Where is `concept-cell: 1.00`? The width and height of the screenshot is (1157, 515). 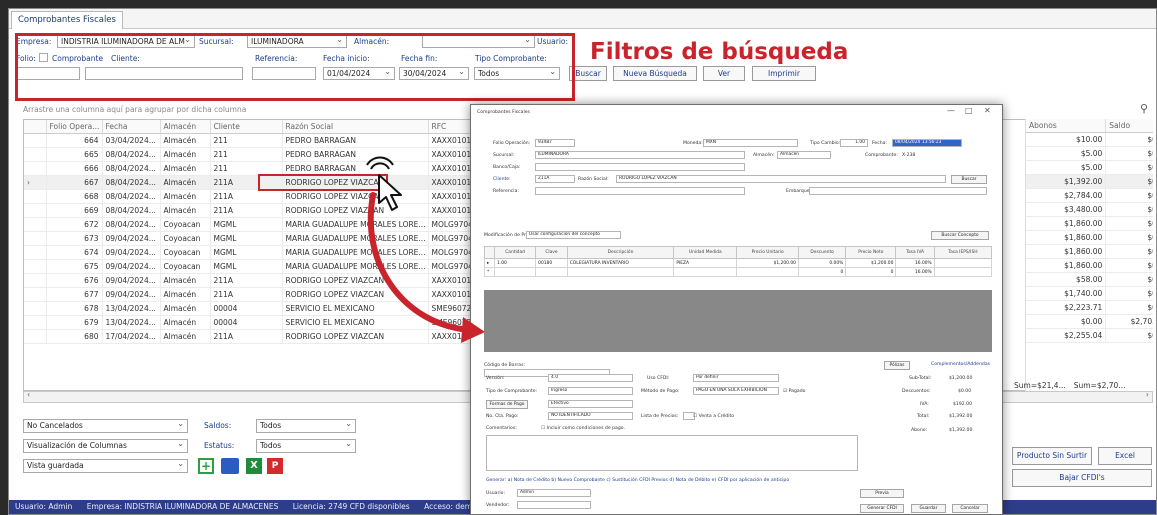
concept-cell: 1.00 is located at coordinates (515, 263).